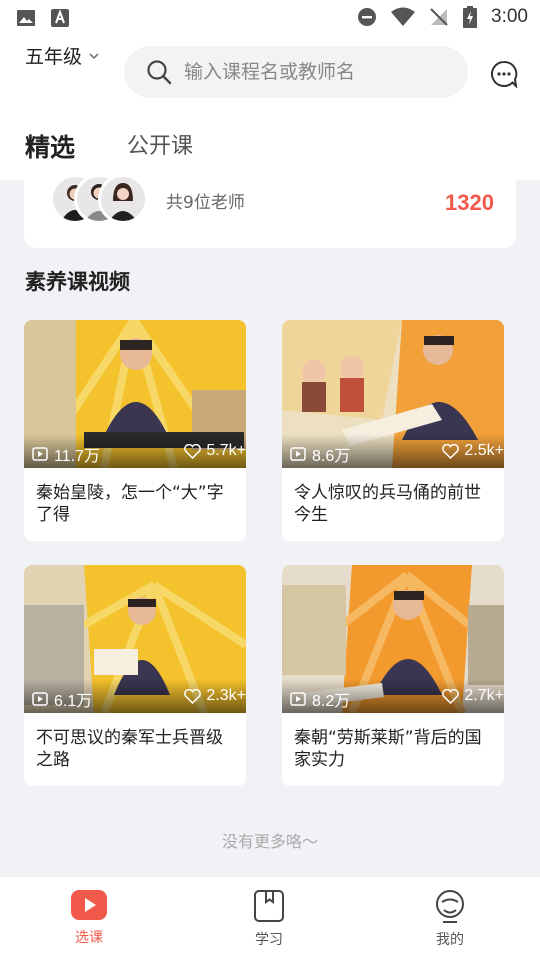 This screenshot has height=960, width=540. What do you see at coordinates (226, 695) in the screenshot?
I see `like-count: 2.3k+` at bounding box center [226, 695].